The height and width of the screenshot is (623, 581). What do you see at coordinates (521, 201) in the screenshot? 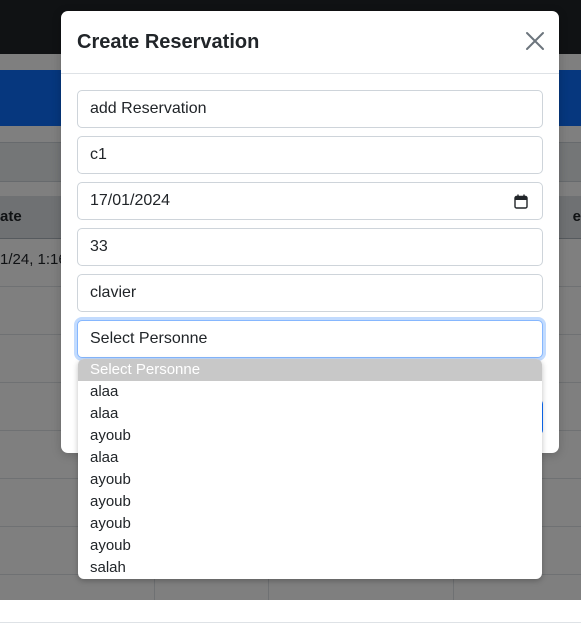
I see `calendar-icon` at bounding box center [521, 201].